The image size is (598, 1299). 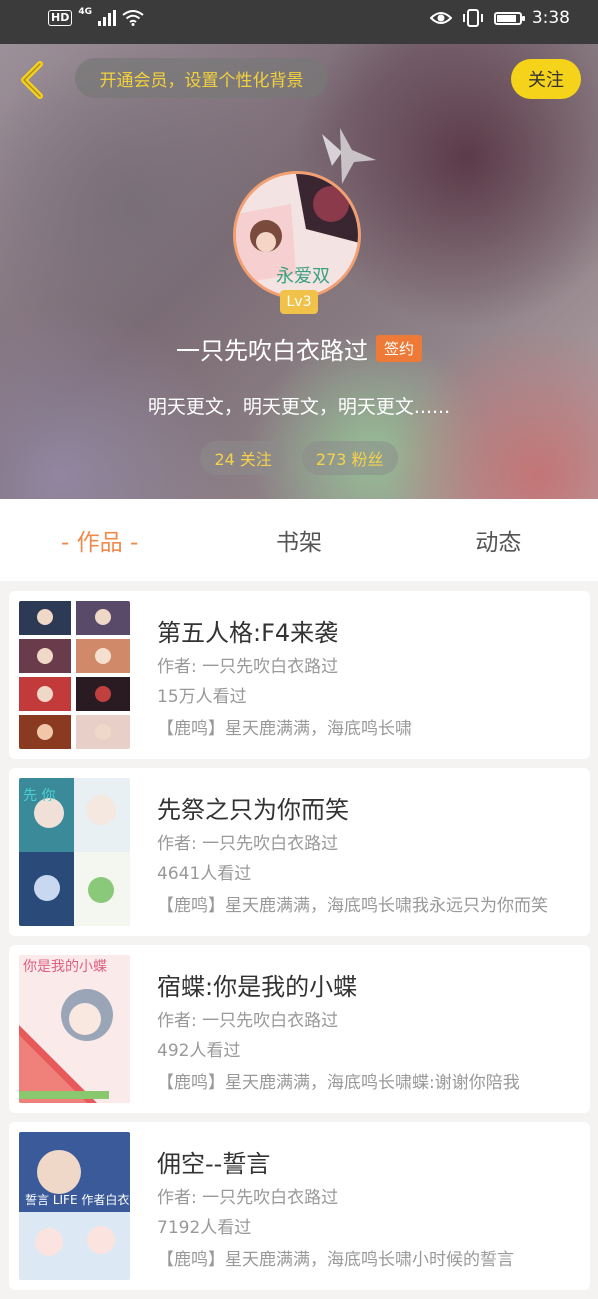 What do you see at coordinates (335, 1260) in the screenshot?
I see `book-description: 【鹿鸣】星天鹿满满，海底鸣长啸小时候的誓言` at bounding box center [335, 1260].